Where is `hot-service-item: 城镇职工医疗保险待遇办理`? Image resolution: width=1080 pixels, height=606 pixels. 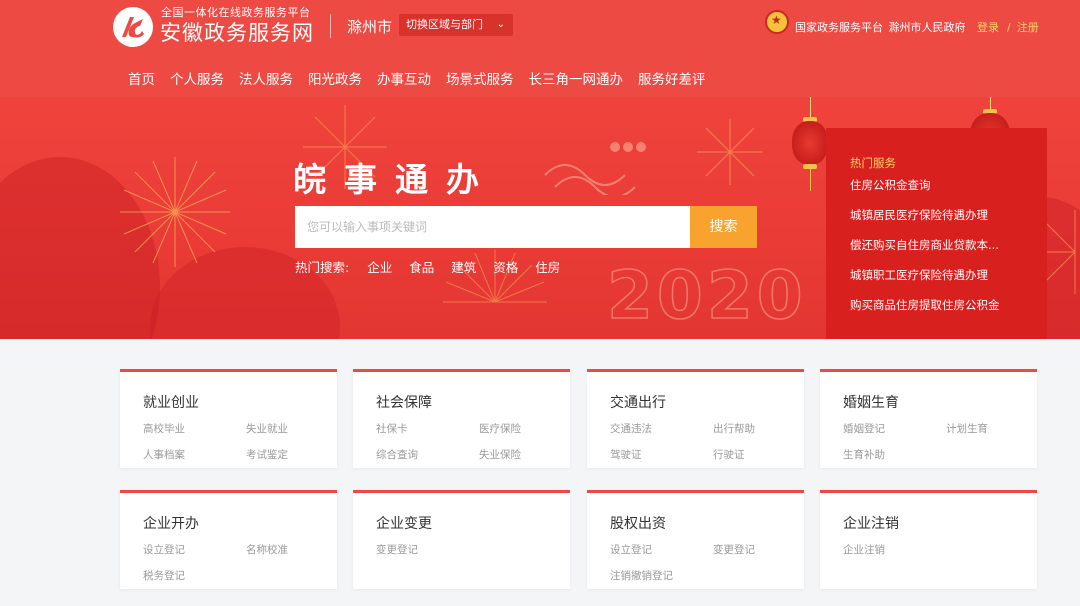 hot-service-item: 城镇职工医疗保险待遇办理 is located at coordinates (919, 275).